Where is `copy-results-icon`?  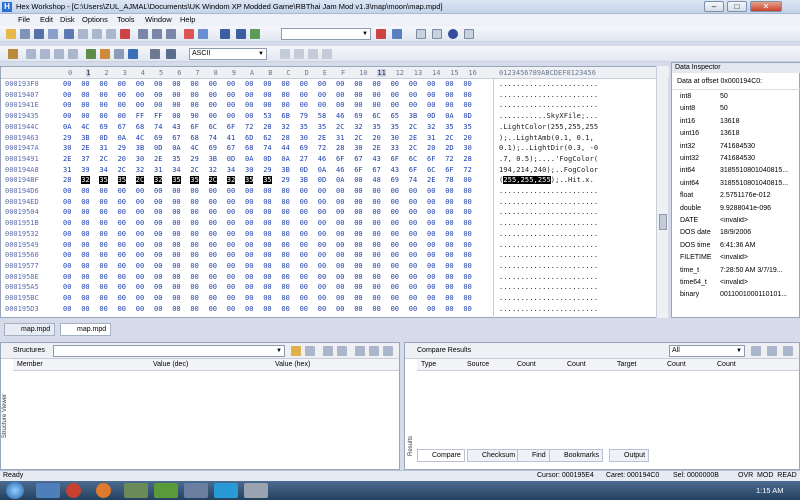
copy-results-icon is located at coordinates (756, 351).